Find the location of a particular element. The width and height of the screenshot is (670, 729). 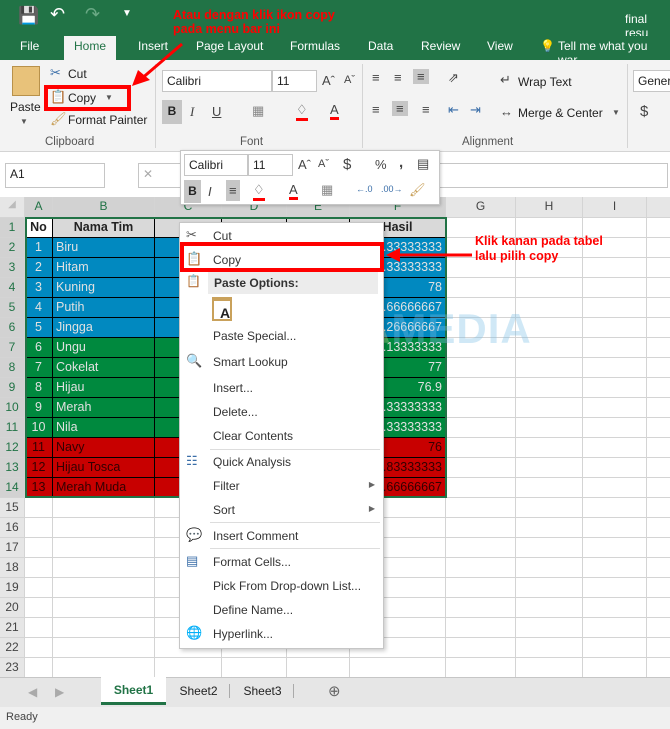

row-header: 17 is located at coordinates (12, 548).